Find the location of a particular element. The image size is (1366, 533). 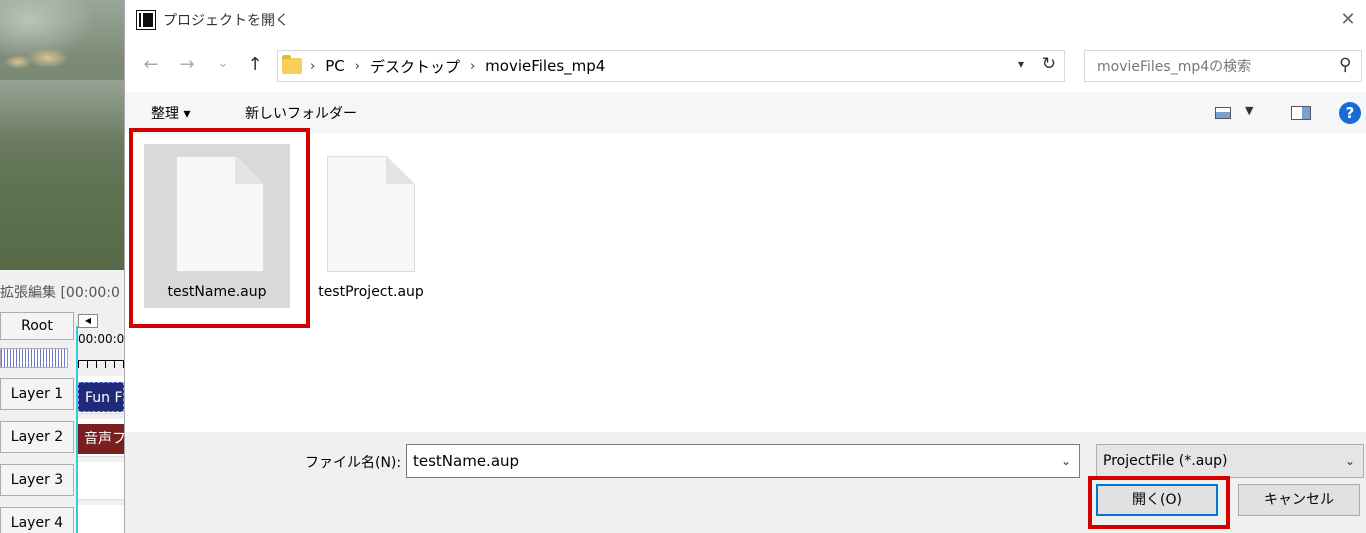

file-name-label: testProject.aup is located at coordinates (371, 292).